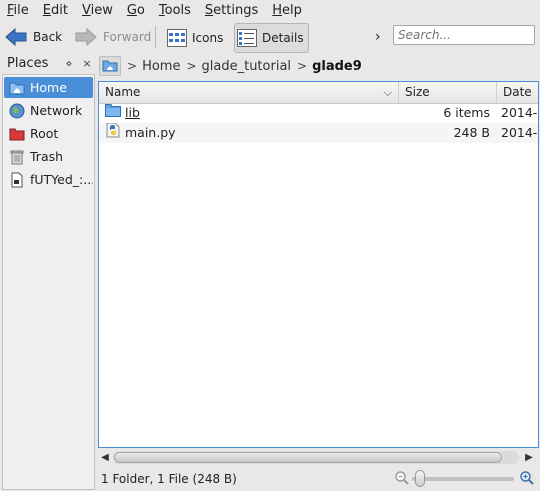  Describe the element at coordinates (177, 38) in the screenshot. I see `icons-view-icon` at that location.